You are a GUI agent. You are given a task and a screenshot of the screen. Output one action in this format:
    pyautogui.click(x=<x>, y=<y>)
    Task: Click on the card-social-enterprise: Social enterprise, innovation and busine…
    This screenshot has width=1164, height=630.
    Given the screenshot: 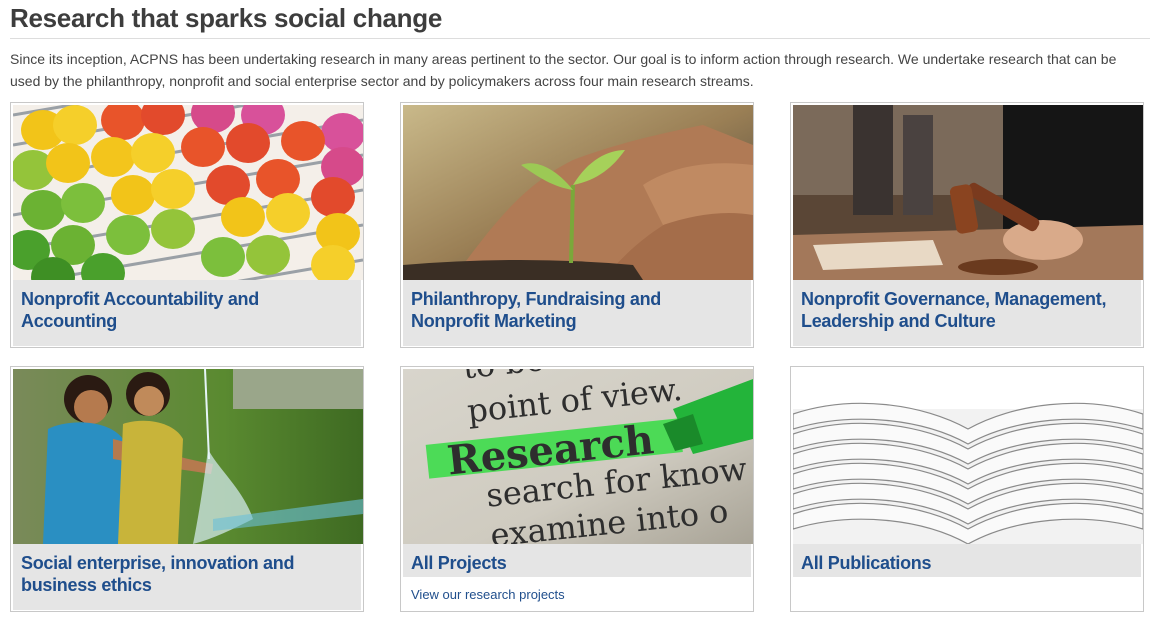 What is the action you would take?
    pyautogui.click(x=187, y=489)
    